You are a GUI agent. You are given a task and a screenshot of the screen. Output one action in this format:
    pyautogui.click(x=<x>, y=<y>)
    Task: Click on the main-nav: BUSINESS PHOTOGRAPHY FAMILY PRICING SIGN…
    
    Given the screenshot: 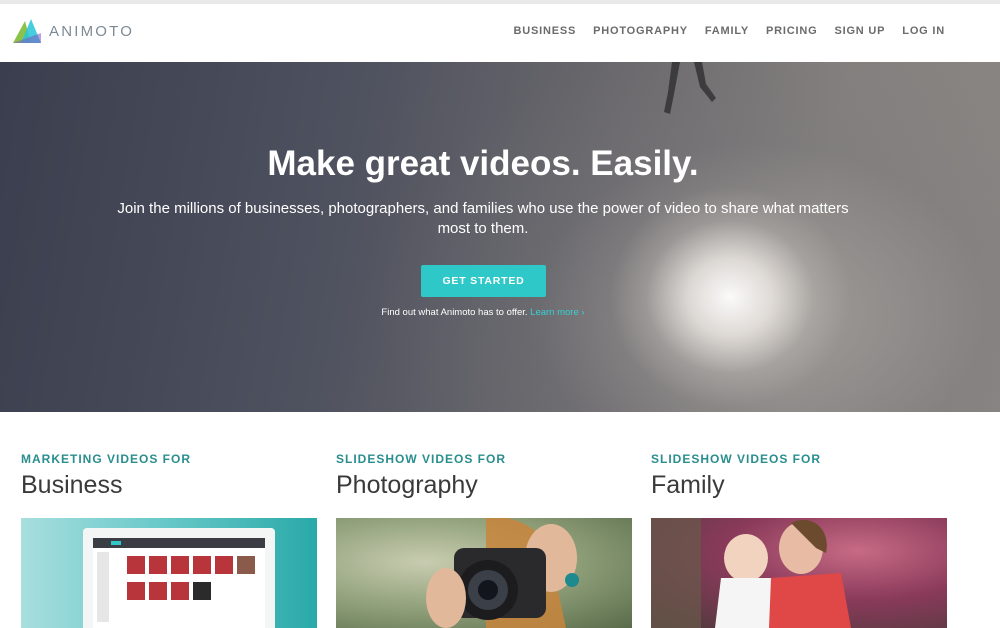 What is the action you would take?
    pyautogui.click(x=729, y=31)
    